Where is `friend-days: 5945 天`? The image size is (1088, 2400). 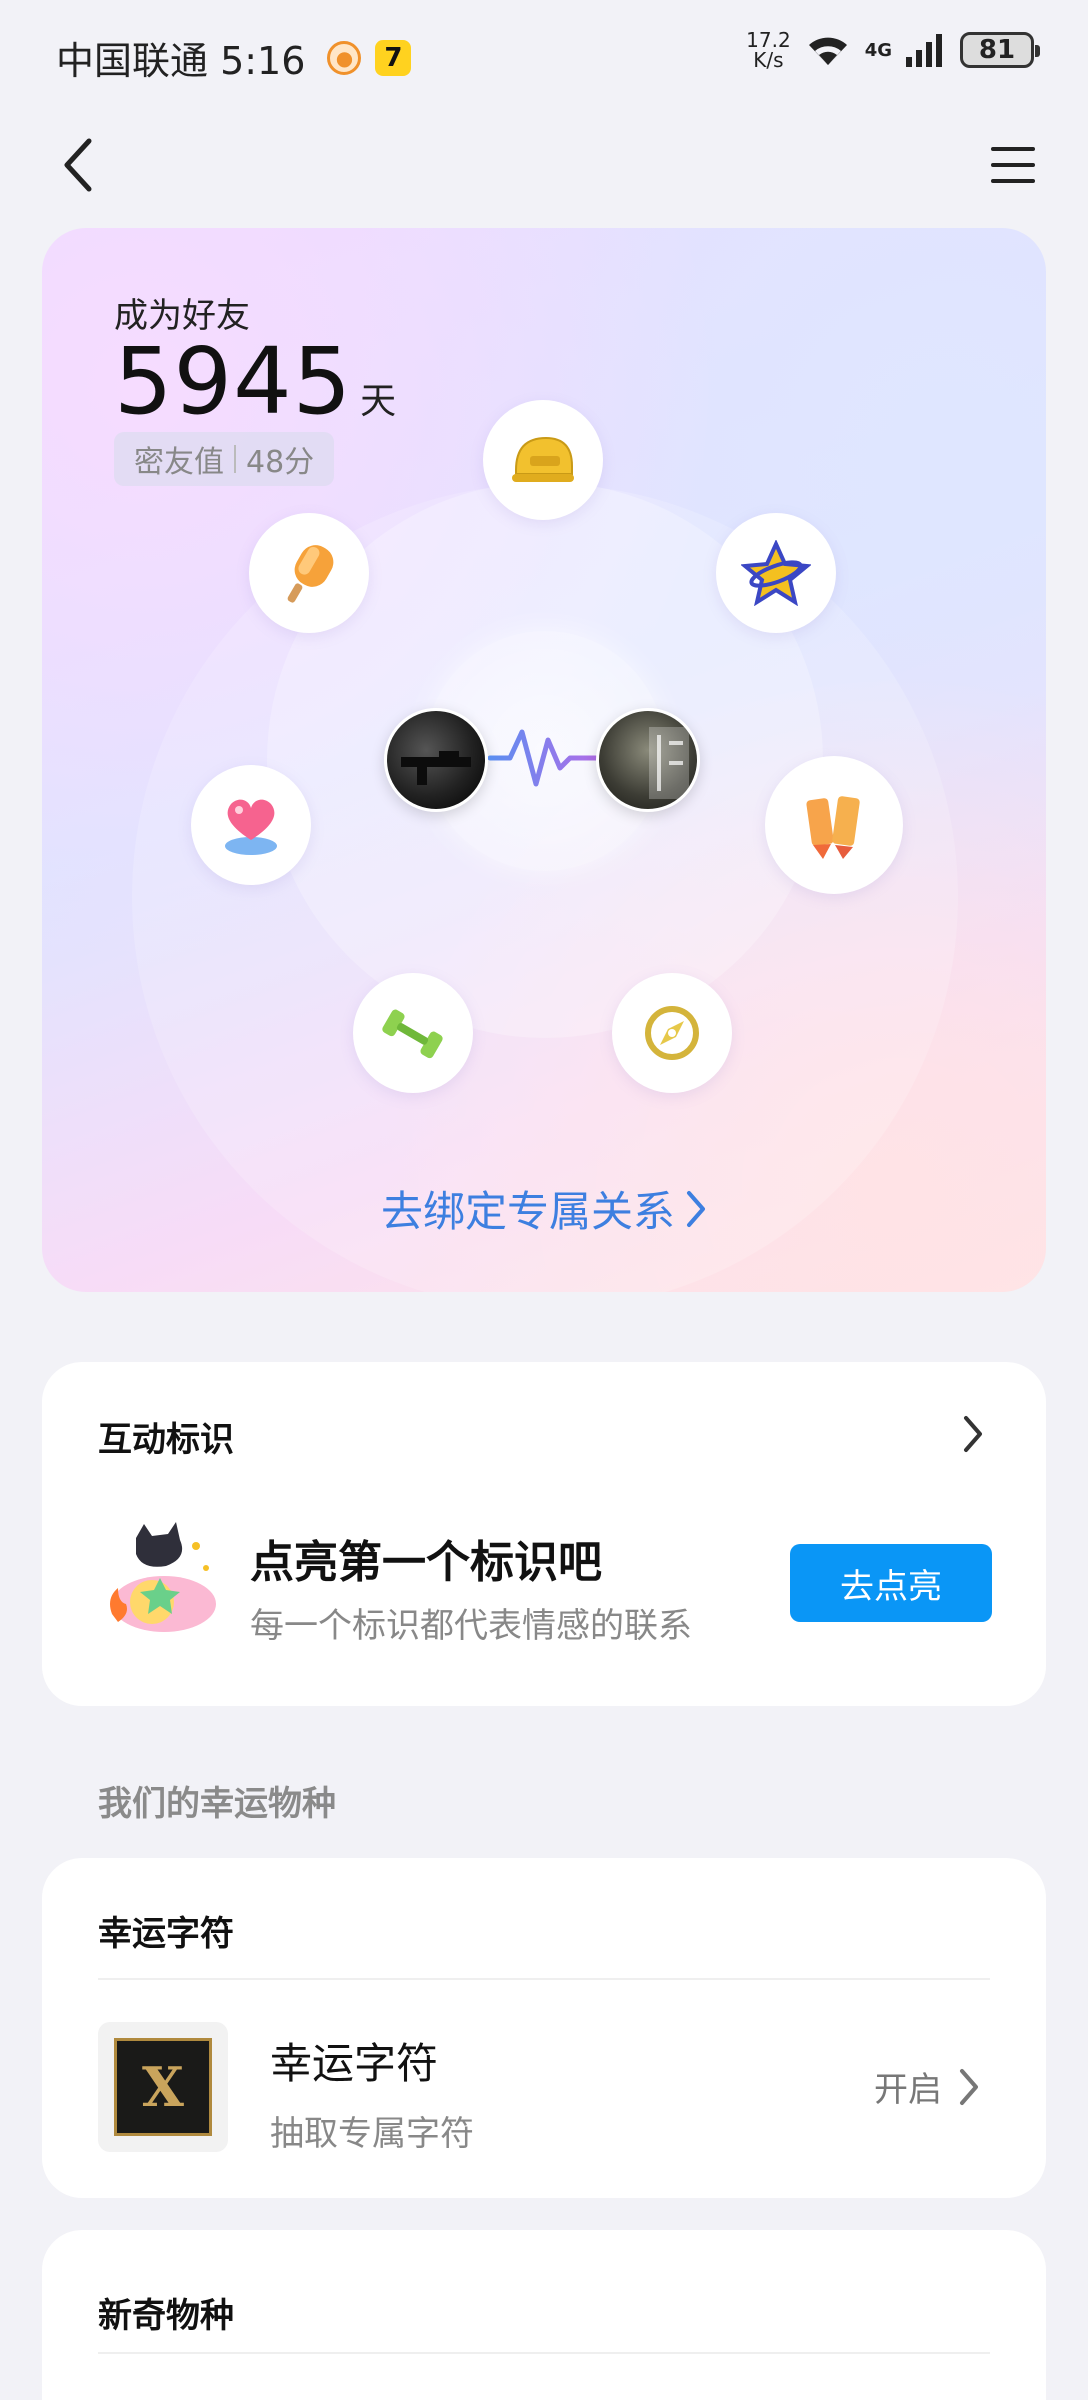 friend-days: 5945 天 is located at coordinates (255, 381).